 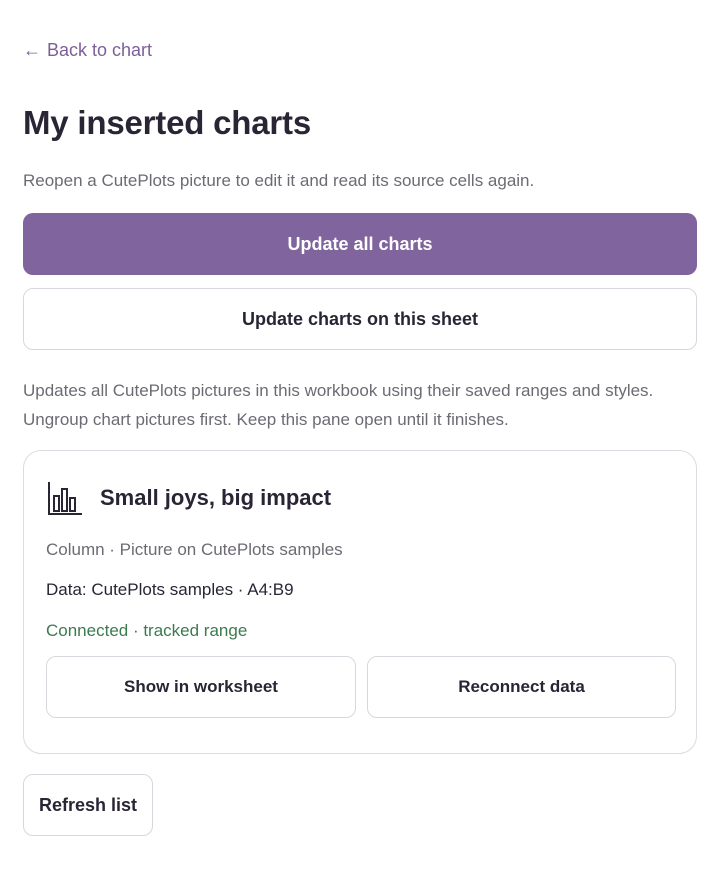 I want to click on back-arrow-icon: ←, so click(x=32, y=50).